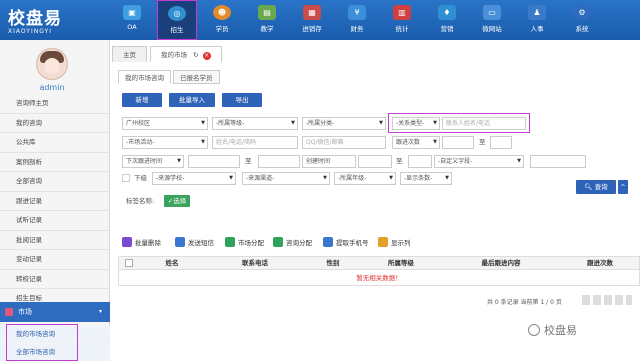 The height and width of the screenshot is (361, 640). I want to click on select-all-checkbox, so click(129, 263).